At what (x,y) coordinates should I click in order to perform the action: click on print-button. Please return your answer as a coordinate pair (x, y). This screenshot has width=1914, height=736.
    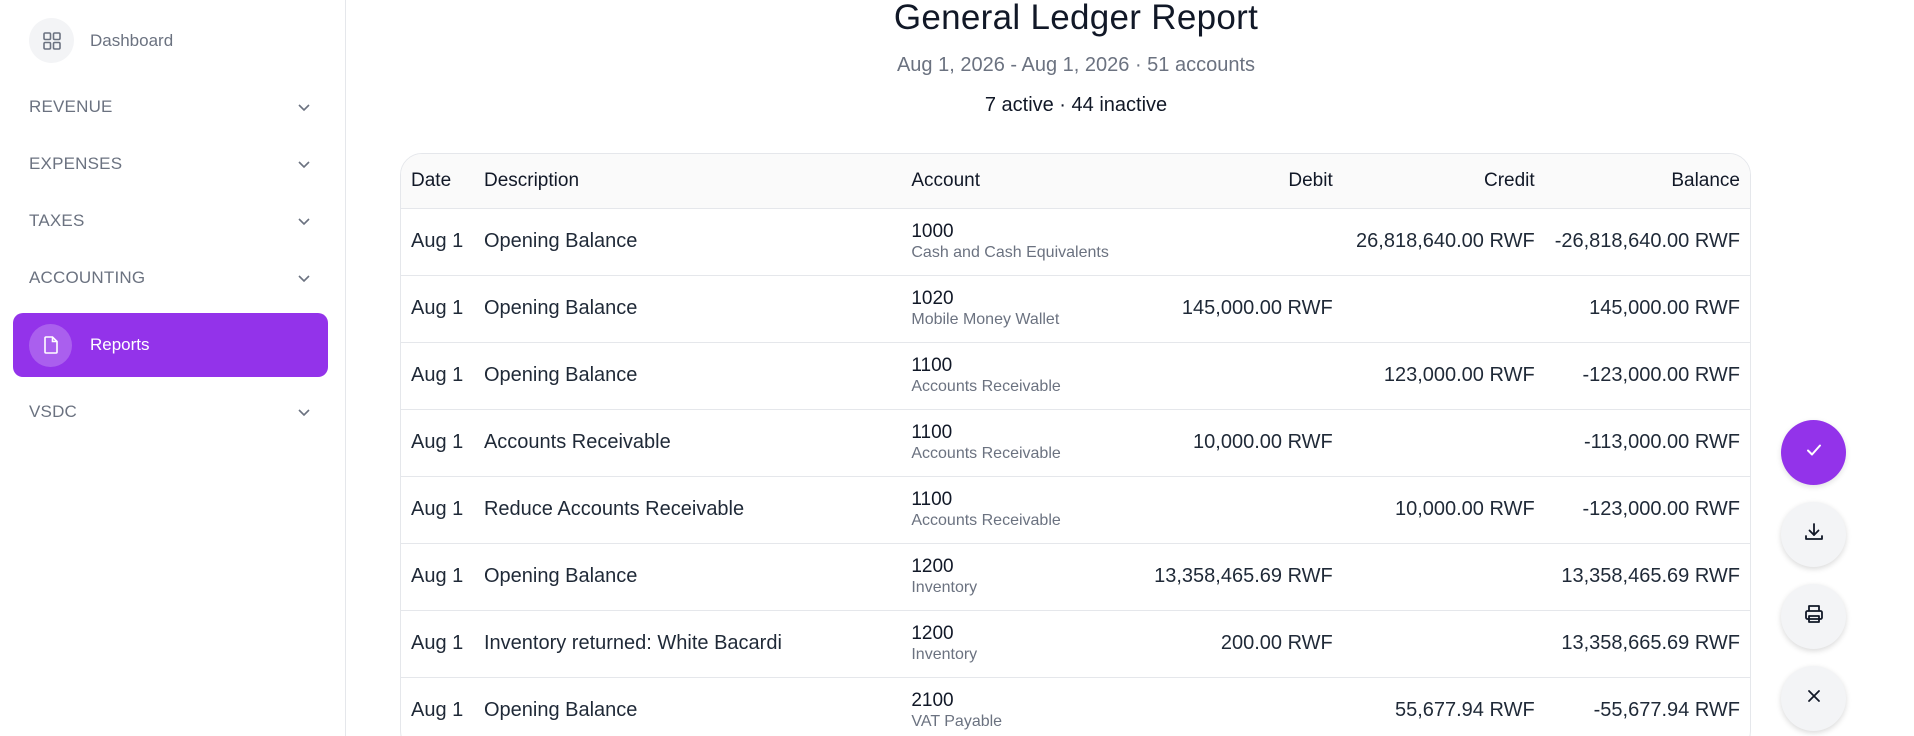
    Looking at the image, I should click on (1813, 616).